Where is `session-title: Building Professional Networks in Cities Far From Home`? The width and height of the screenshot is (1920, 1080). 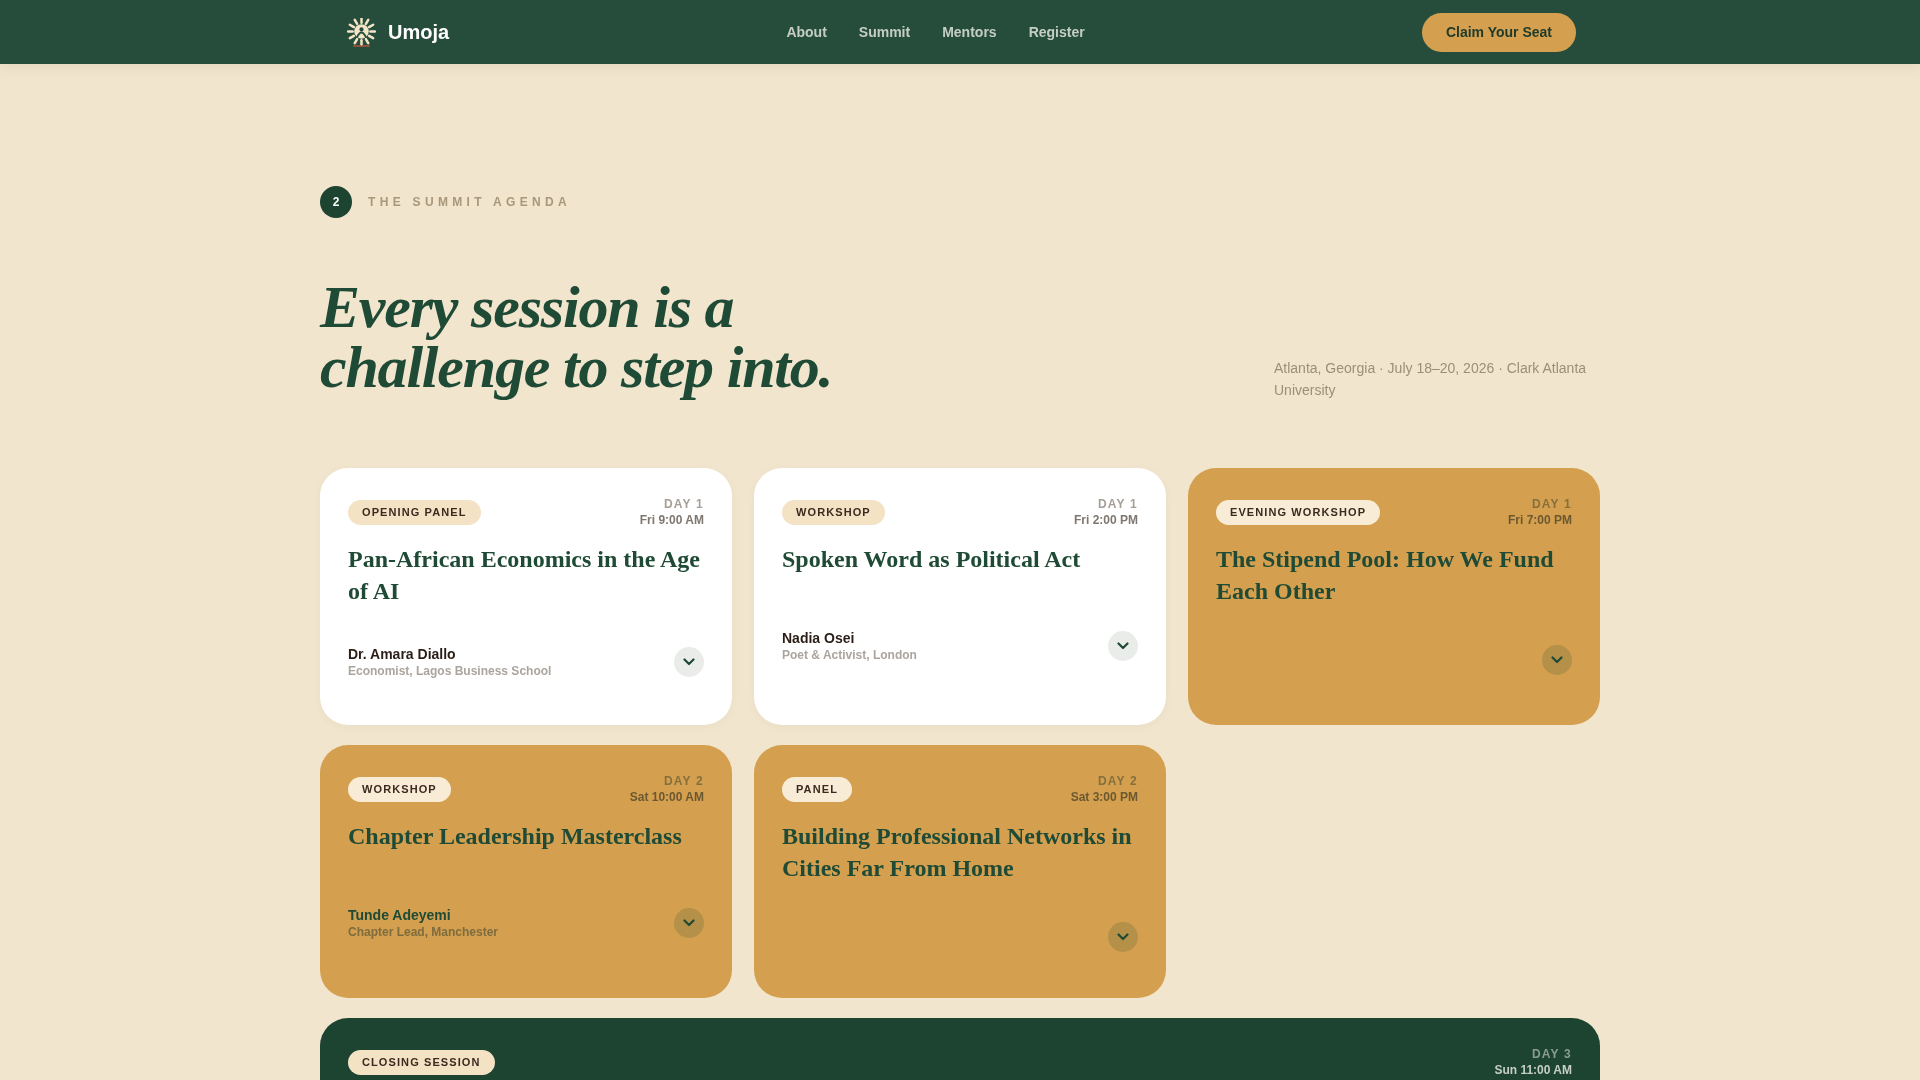
session-title: Building Professional Networks in Cities Far From Home is located at coordinates (957, 852).